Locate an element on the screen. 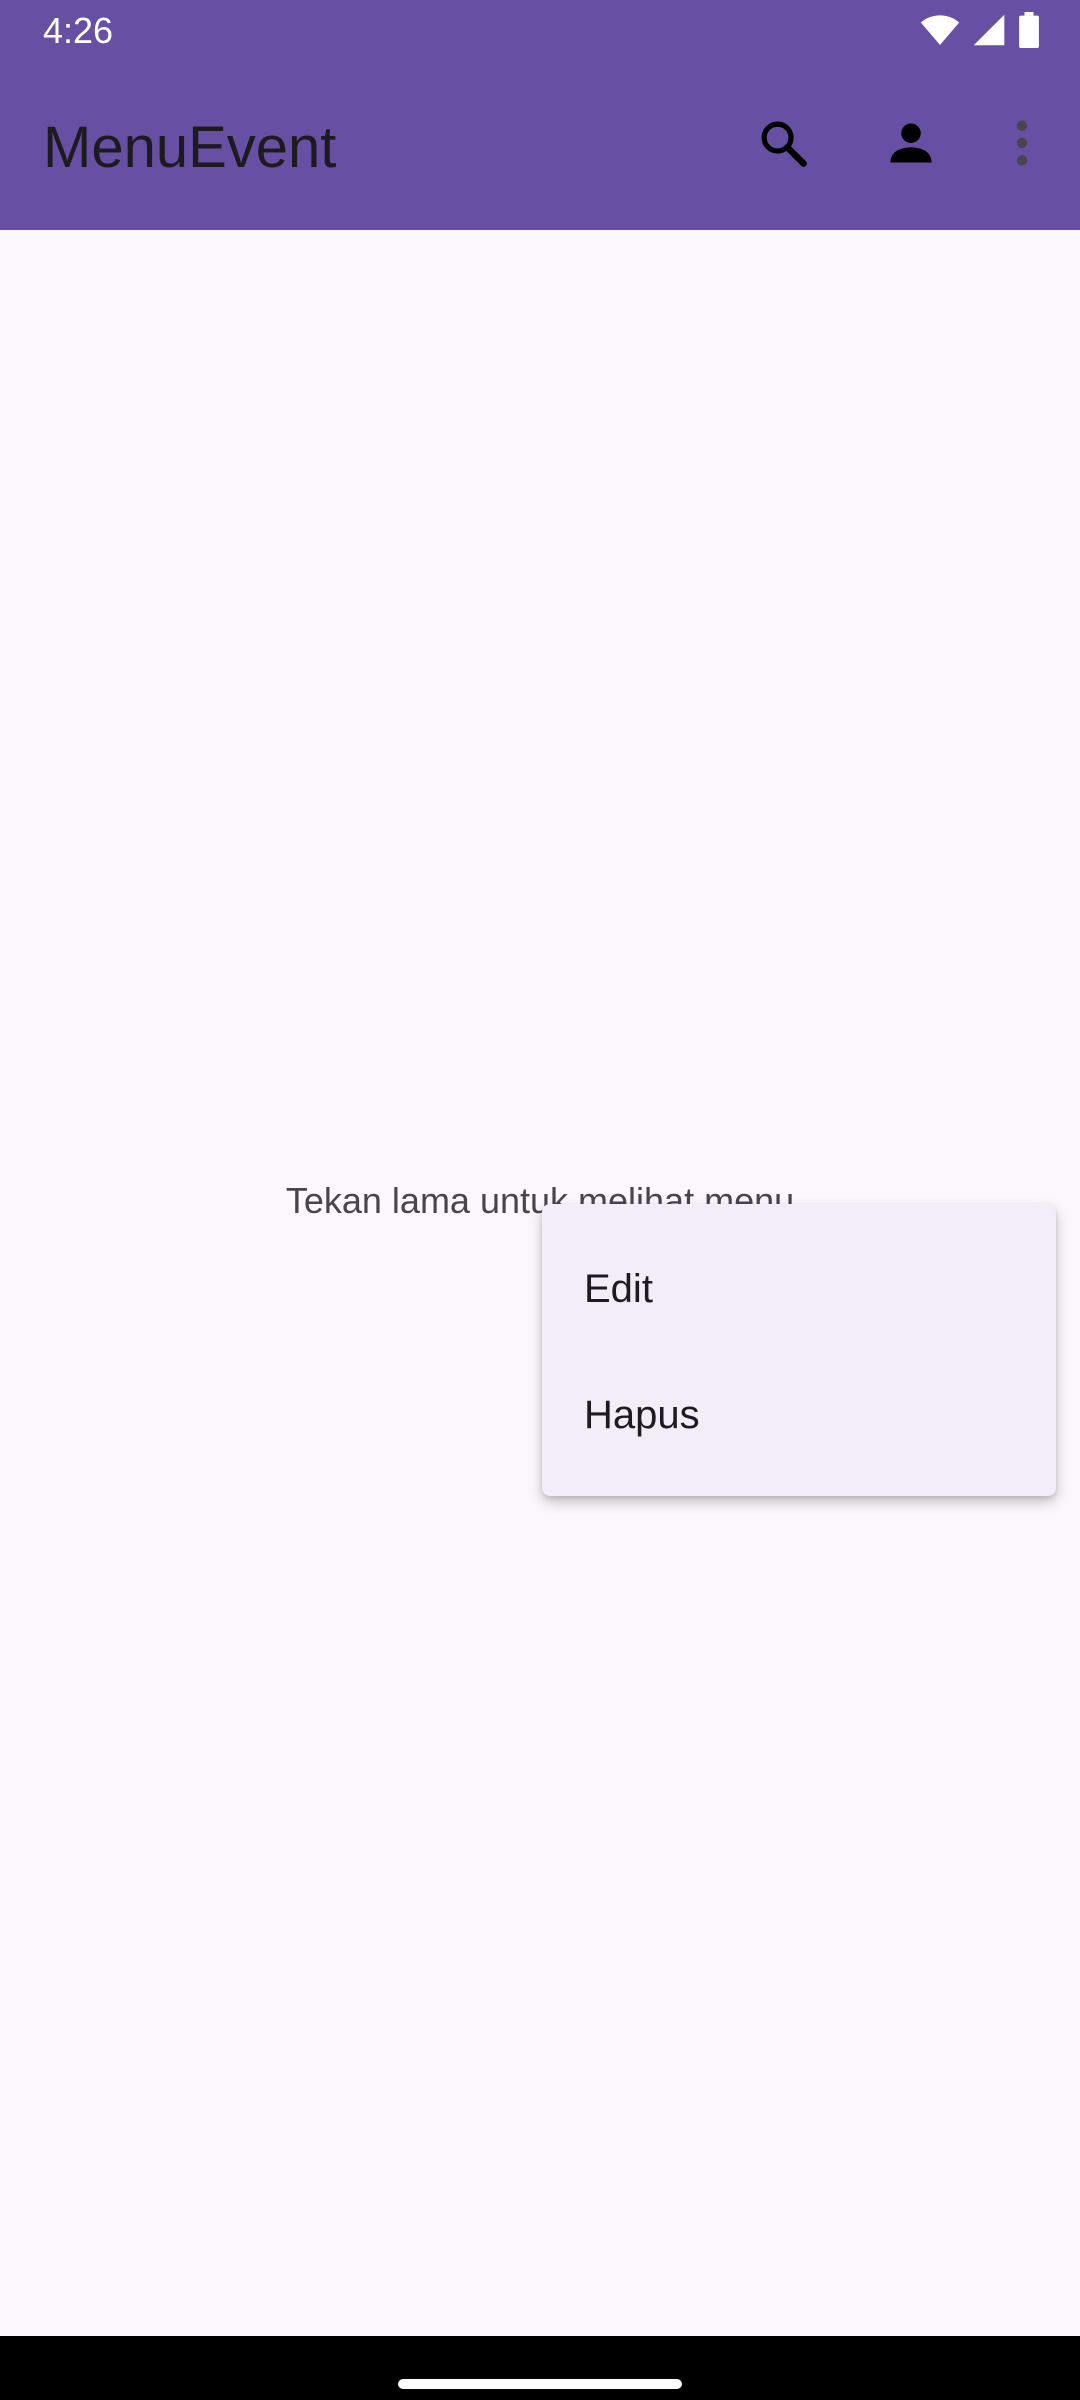  status-time: 4:26 is located at coordinates (78, 30).